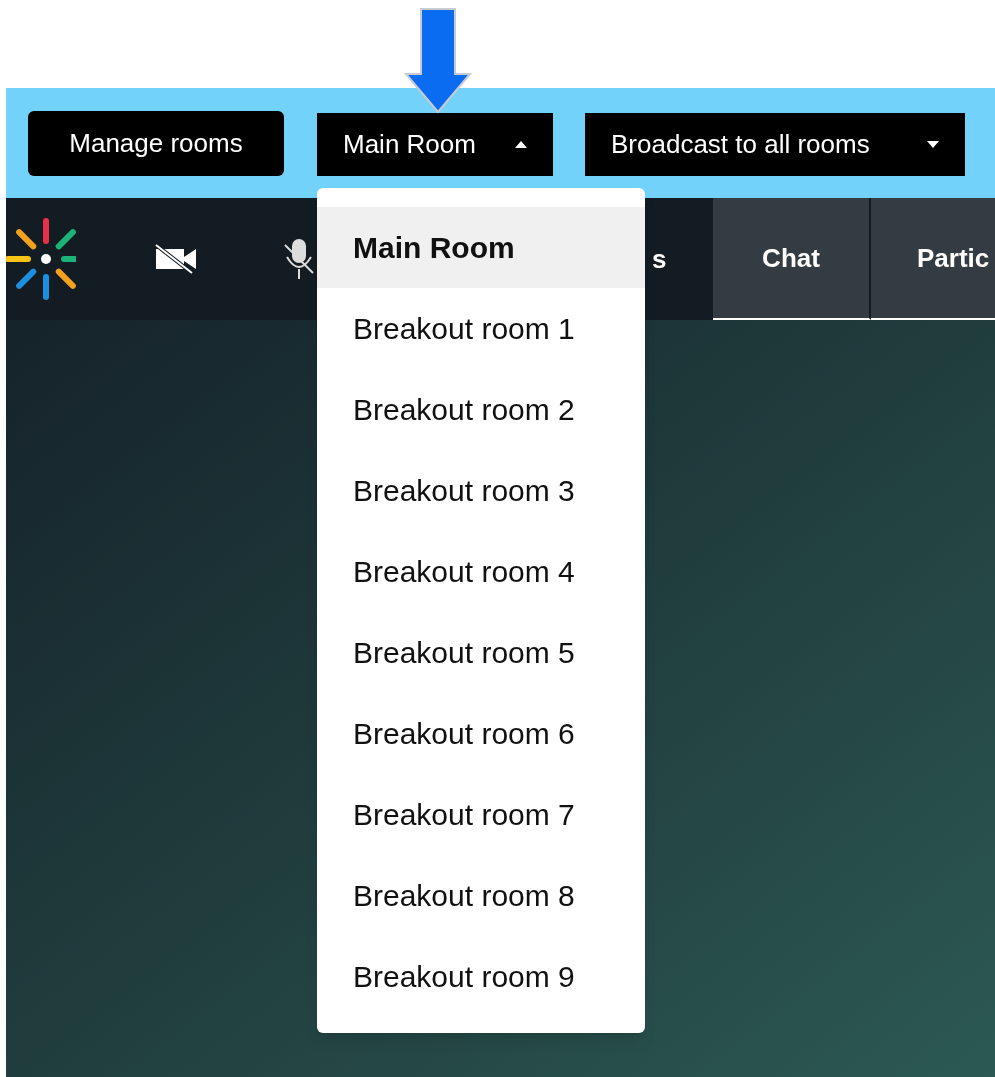  What do you see at coordinates (481, 733) in the screenshot?
I see `room-menu-item: Breakout room 6` at bounding box center [481, 733].